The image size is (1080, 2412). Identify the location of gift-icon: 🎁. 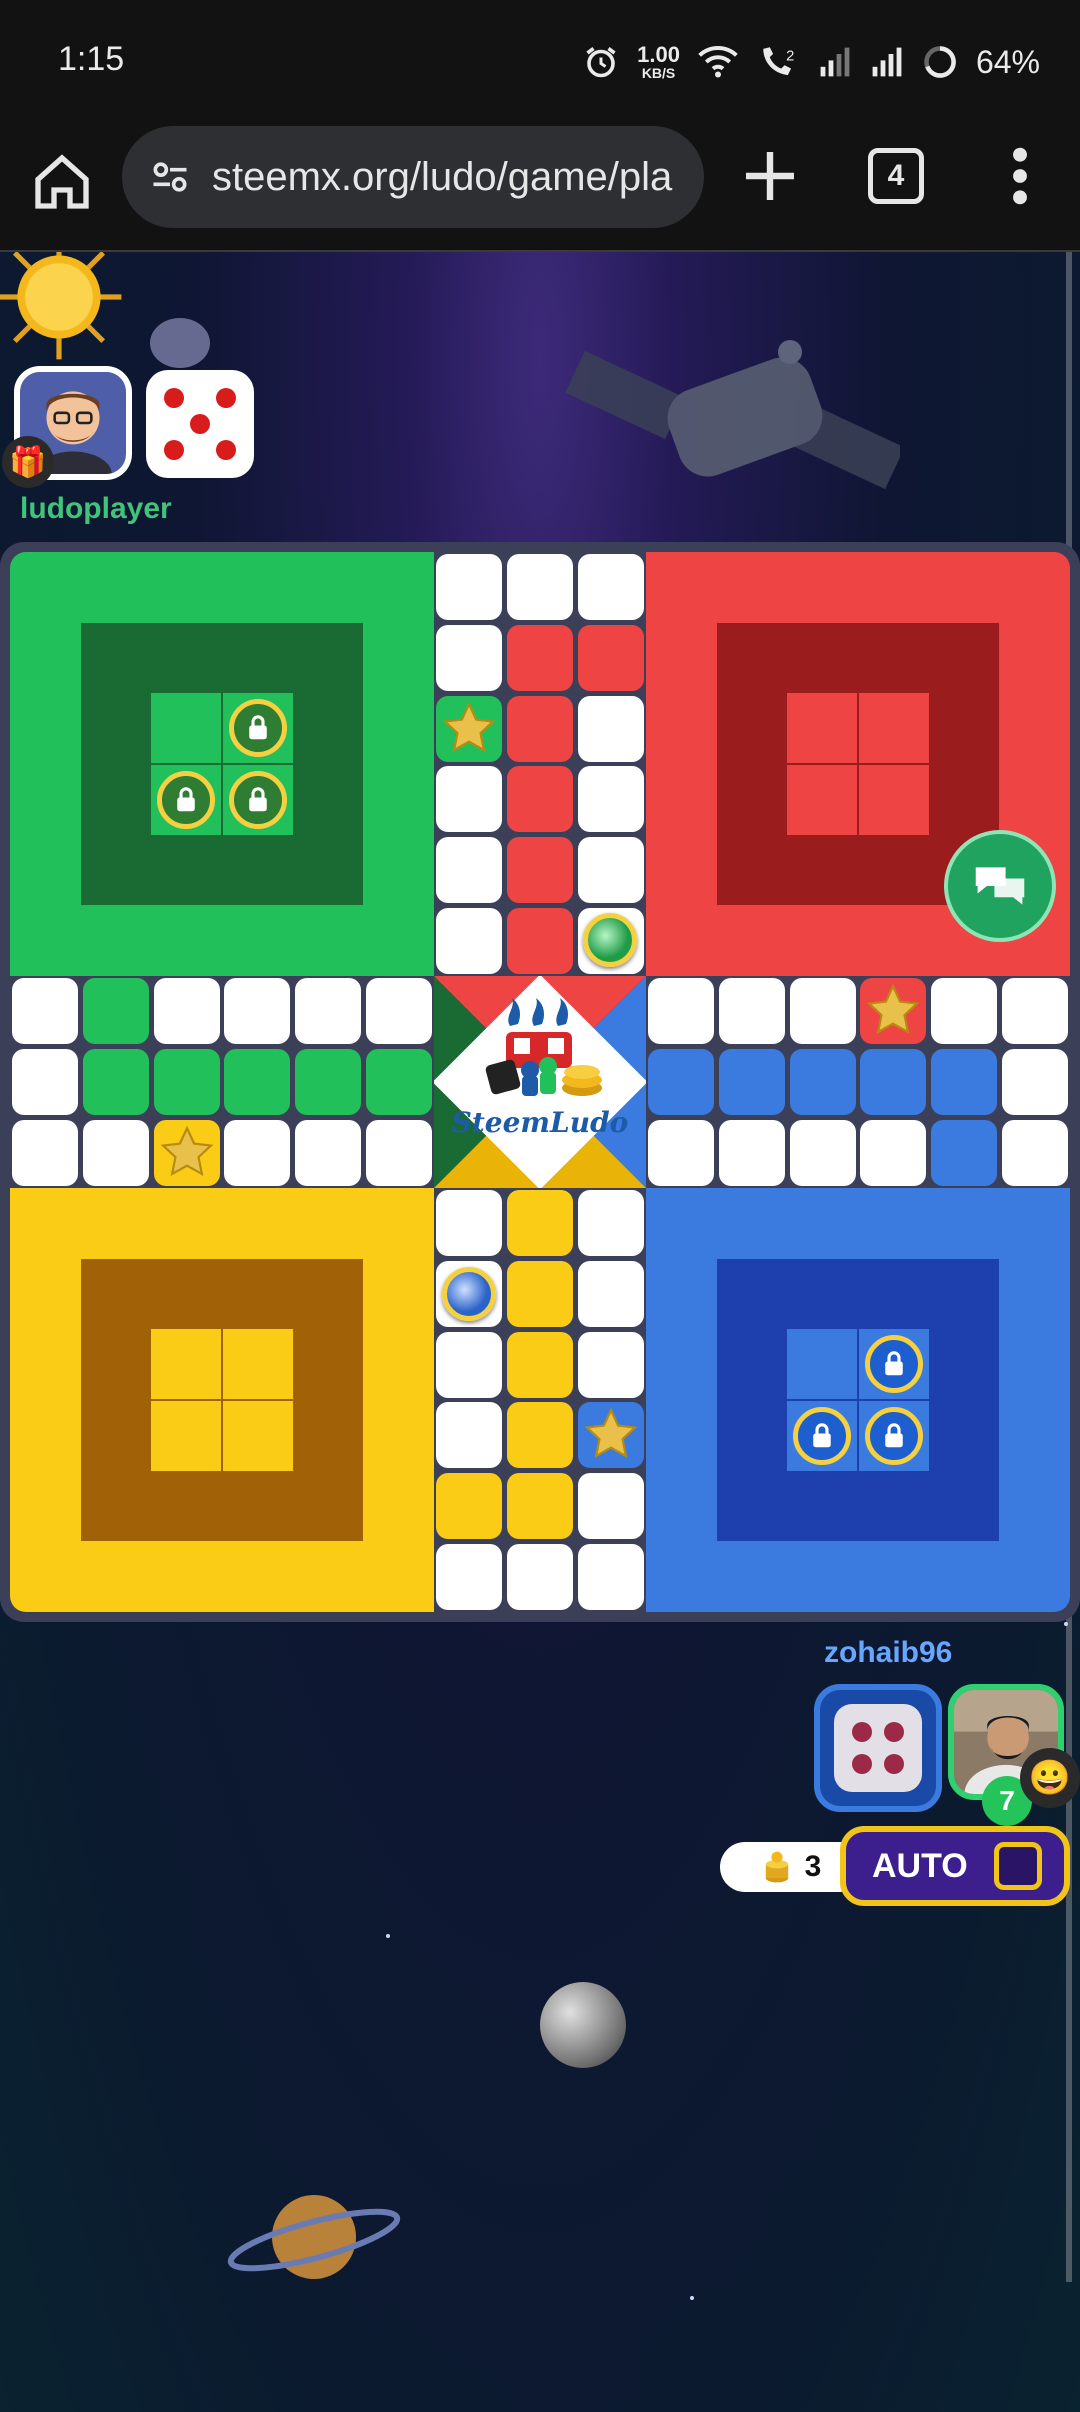
(28, 462).